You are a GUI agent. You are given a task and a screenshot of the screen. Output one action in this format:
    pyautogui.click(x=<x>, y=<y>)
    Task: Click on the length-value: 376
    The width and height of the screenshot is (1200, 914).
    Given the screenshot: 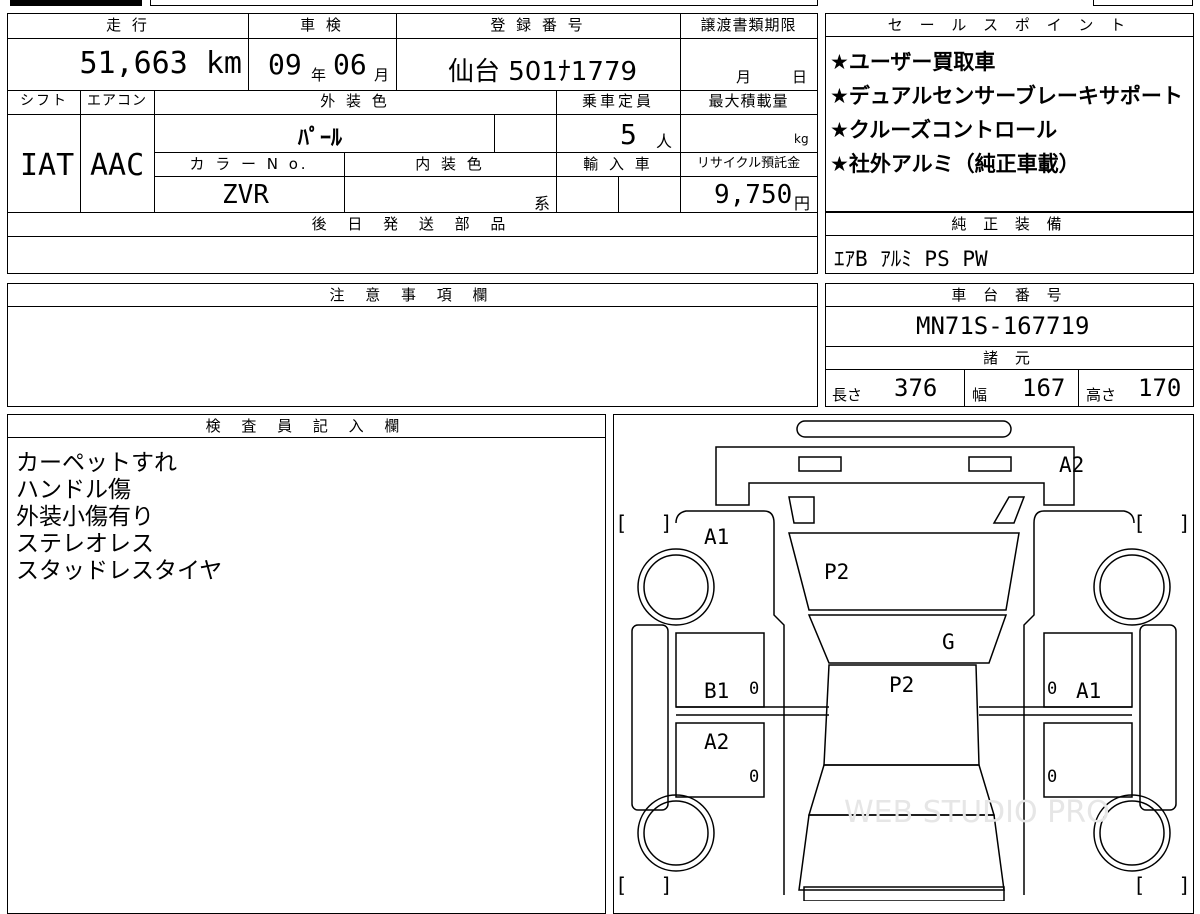 What is the action you would take?
    pyautogui.click(x=916, y=388)
    